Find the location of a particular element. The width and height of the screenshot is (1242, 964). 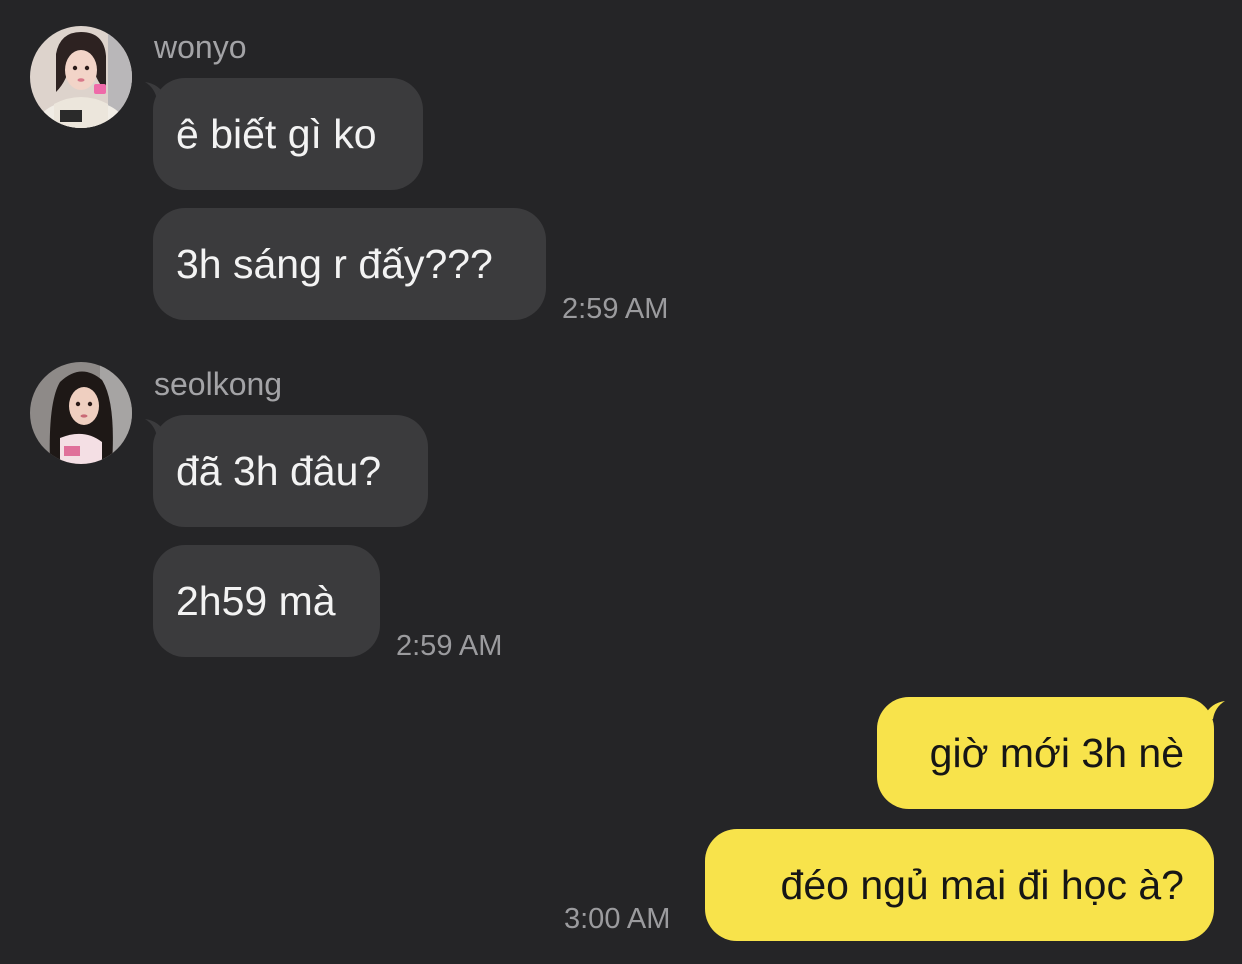

message-bubble: 2h59 mà is located at coordinates (266, 601).